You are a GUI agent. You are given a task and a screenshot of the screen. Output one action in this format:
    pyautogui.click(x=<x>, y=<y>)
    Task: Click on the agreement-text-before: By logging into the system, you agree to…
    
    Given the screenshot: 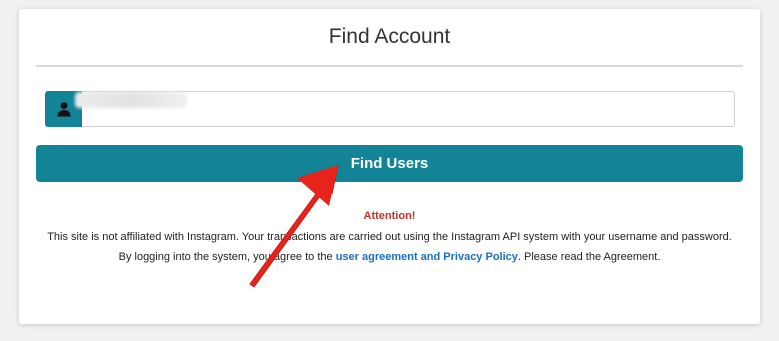 What is the action you would take?
    pyautogui.click(x=227, y=257)
    